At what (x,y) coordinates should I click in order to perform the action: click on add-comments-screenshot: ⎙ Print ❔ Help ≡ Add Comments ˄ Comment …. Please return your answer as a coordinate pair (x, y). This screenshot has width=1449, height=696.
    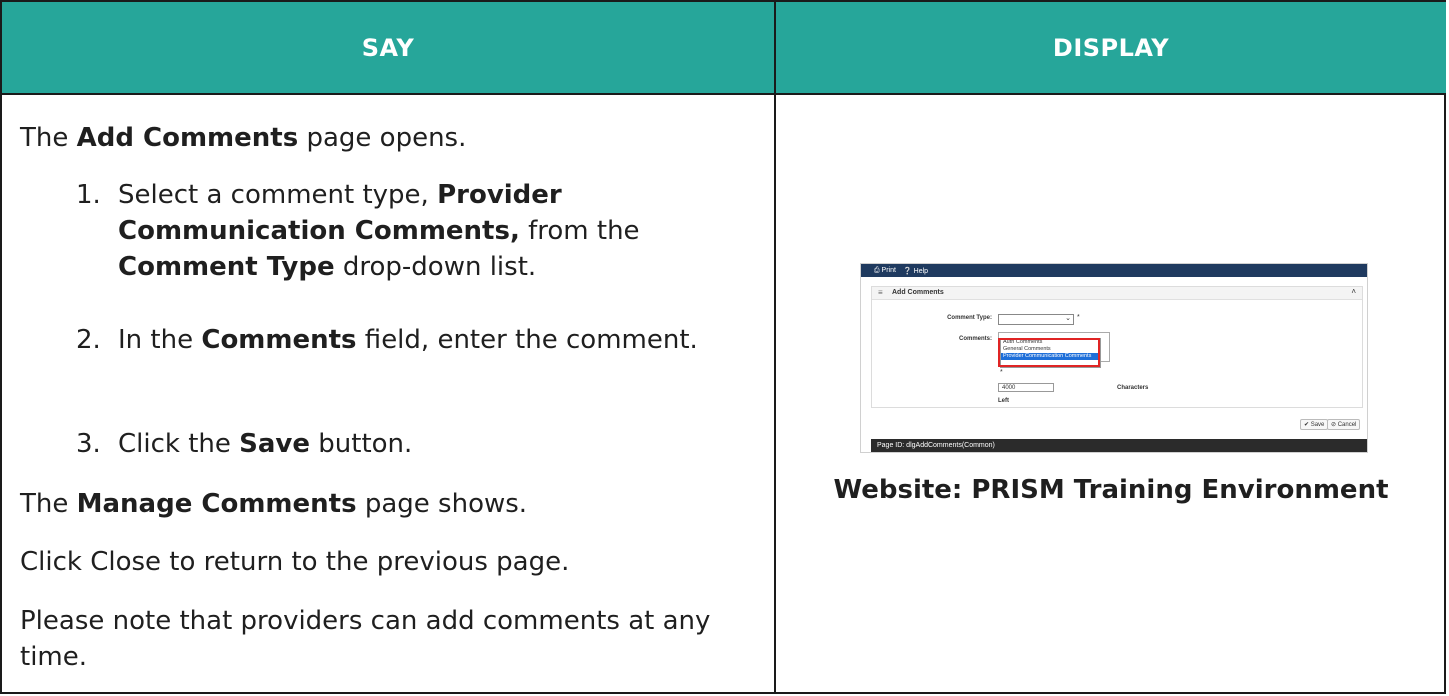
    Looking at the image, I should click on (1114, 358).